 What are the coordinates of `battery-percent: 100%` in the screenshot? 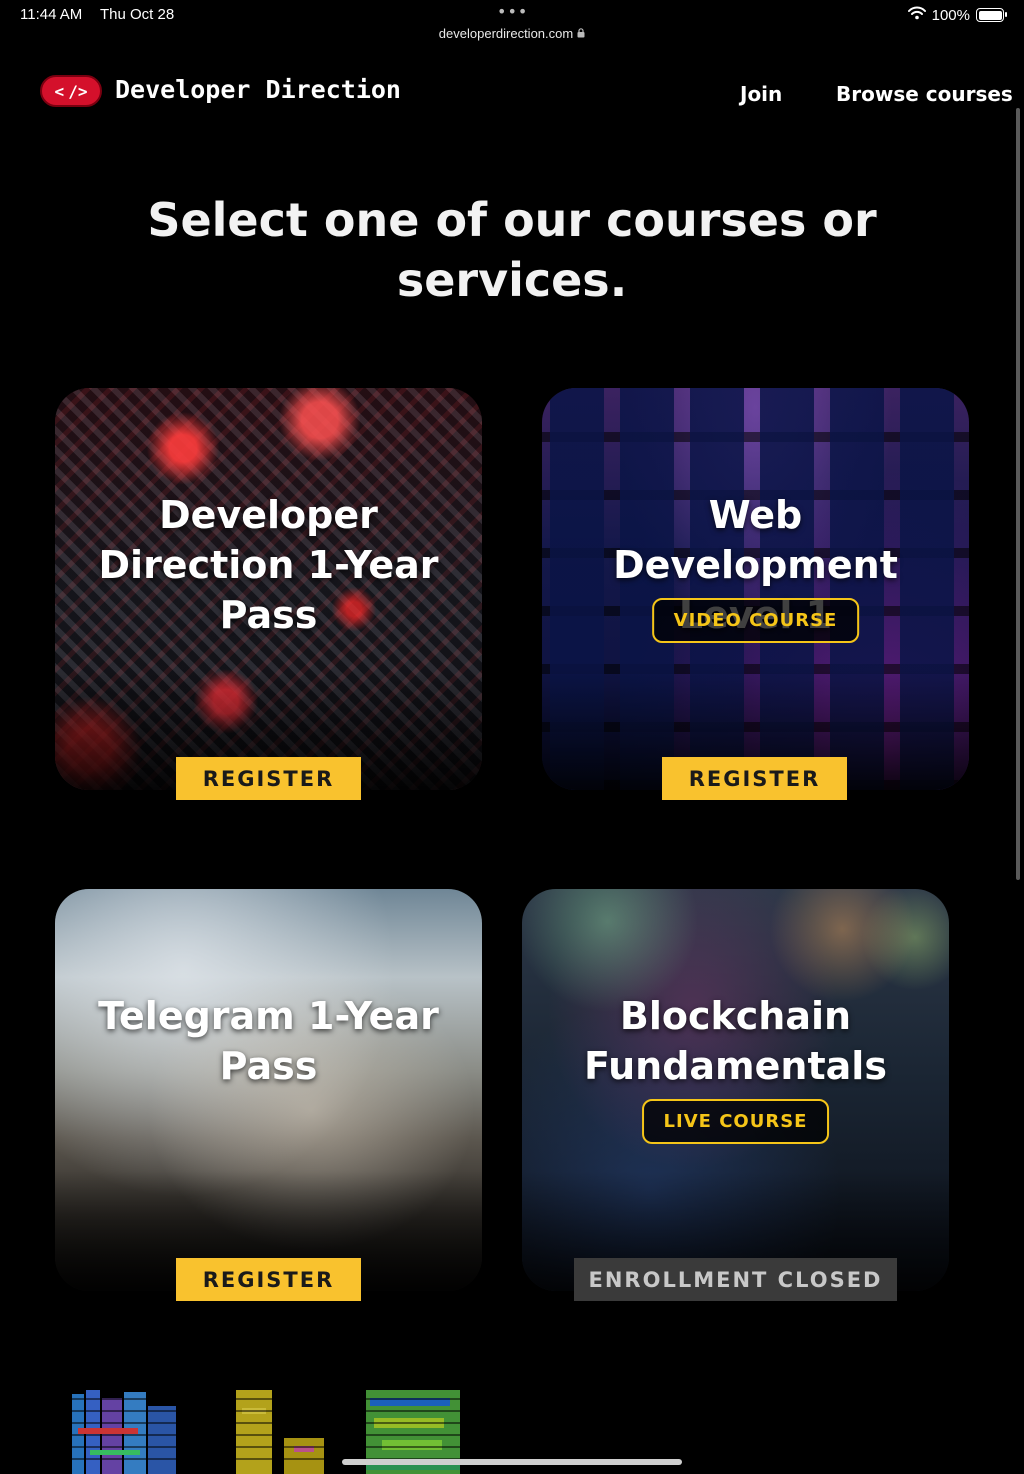 It's located at (950, 15).